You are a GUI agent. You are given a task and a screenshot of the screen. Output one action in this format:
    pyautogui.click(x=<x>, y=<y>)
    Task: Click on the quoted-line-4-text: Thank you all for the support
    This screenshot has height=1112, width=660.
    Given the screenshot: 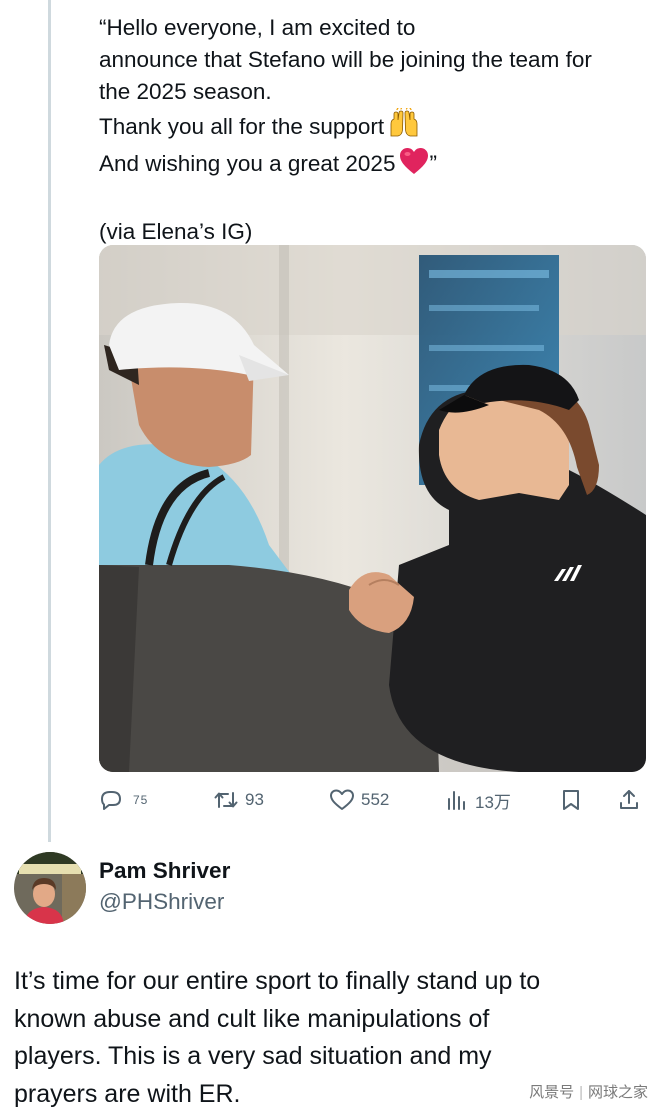 What is the action you would take?
    pyautogui.click(x=242, y=126)
    